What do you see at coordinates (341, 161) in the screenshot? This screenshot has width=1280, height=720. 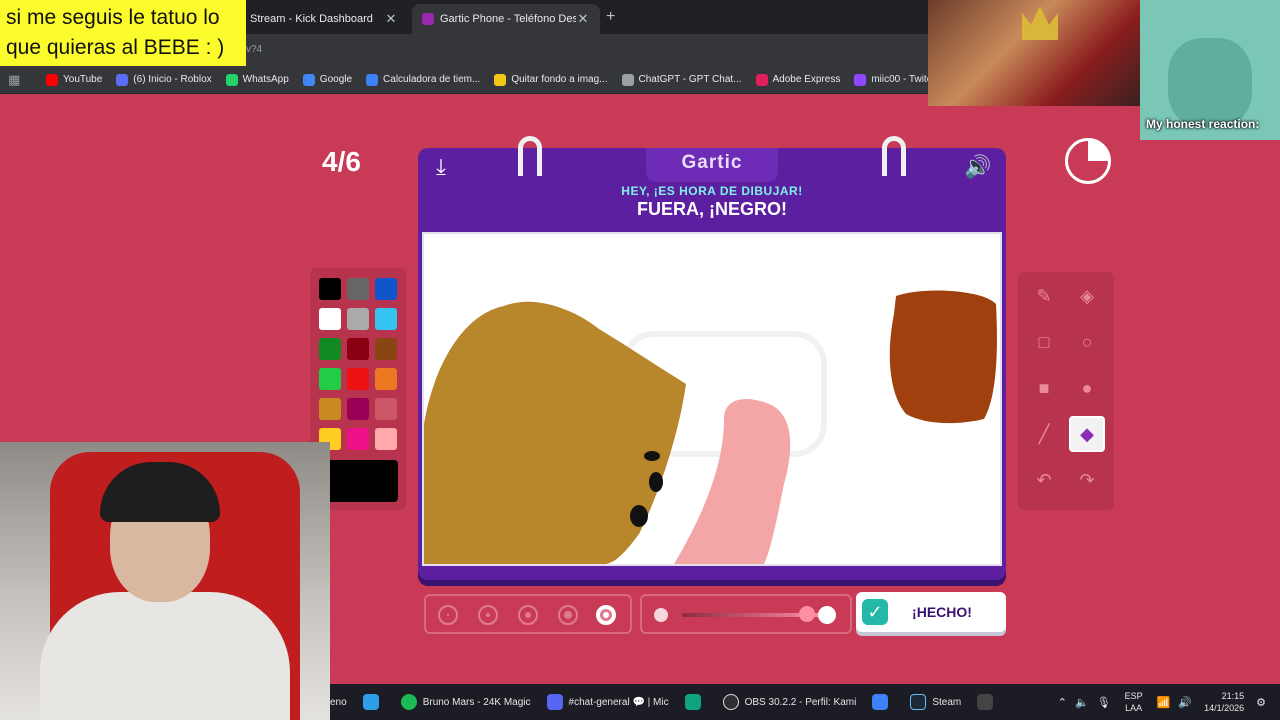 I see `round-counter: 4/6` at bounding box center [341, 161].